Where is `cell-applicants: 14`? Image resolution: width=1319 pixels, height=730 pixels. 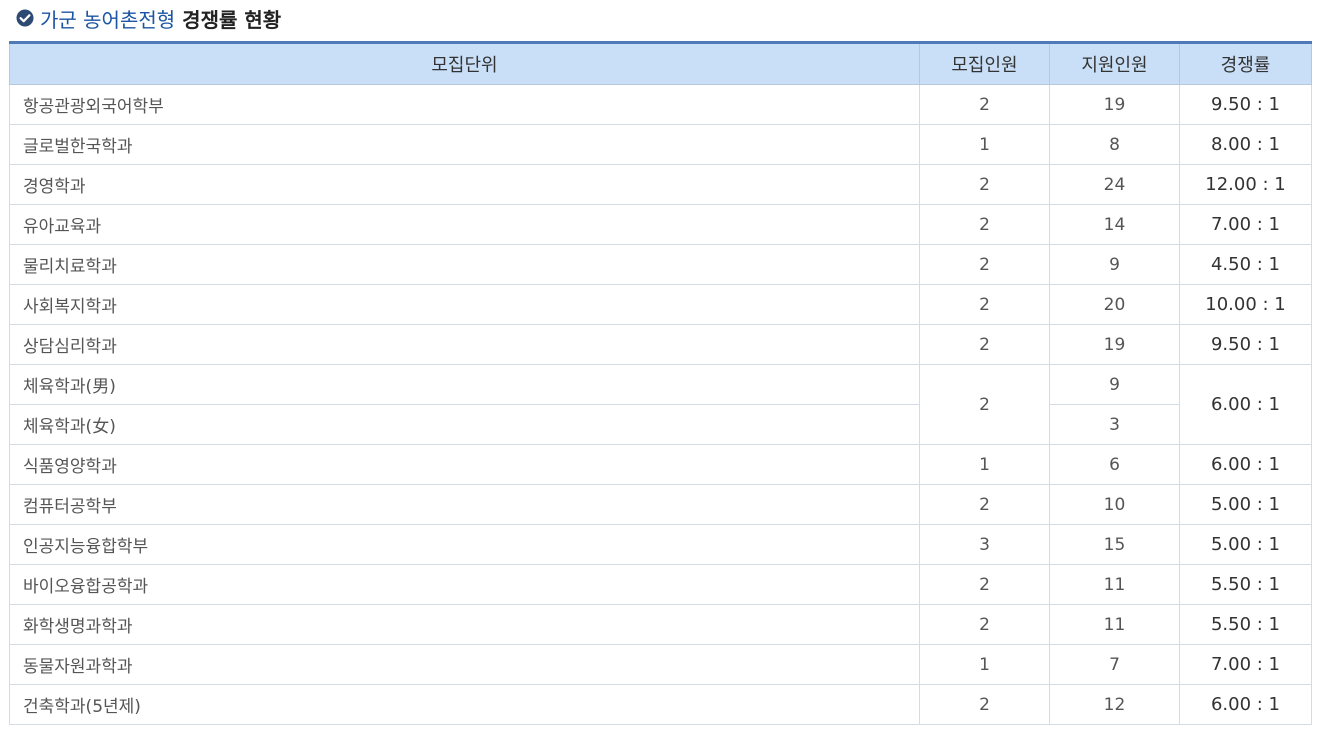
cell-applicants: 14 is located at coordinates (1114, 224).